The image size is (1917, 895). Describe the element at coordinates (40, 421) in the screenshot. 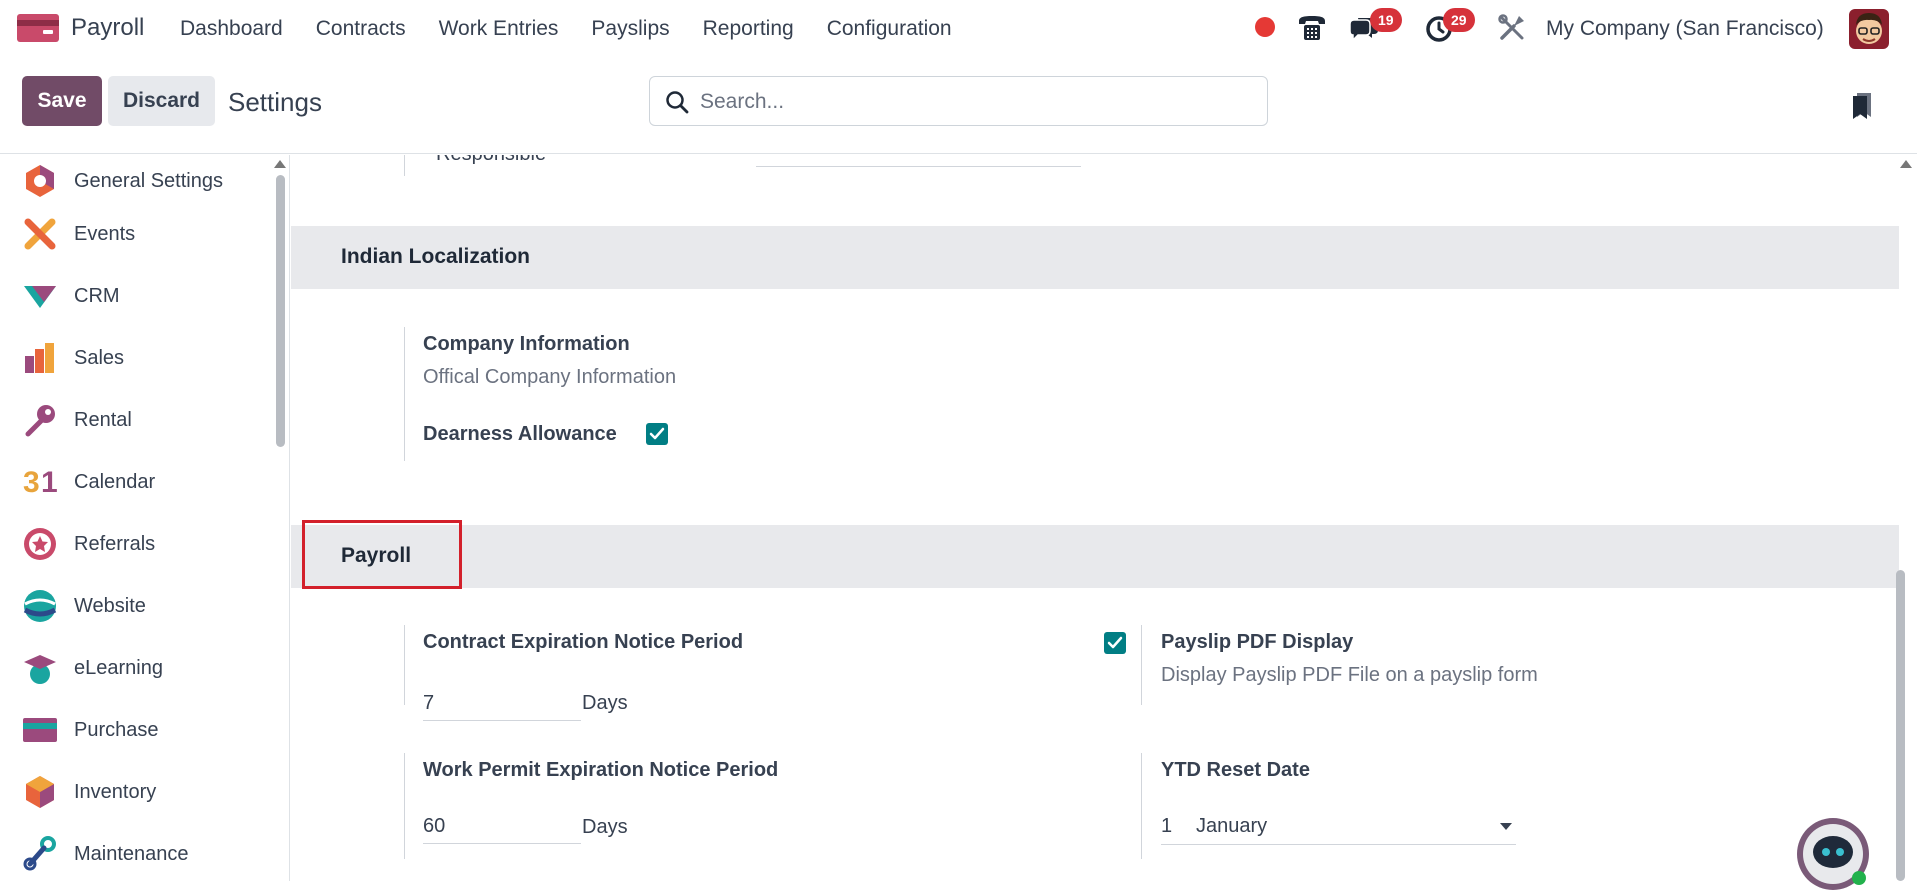

I see `rental-icon` at that location.